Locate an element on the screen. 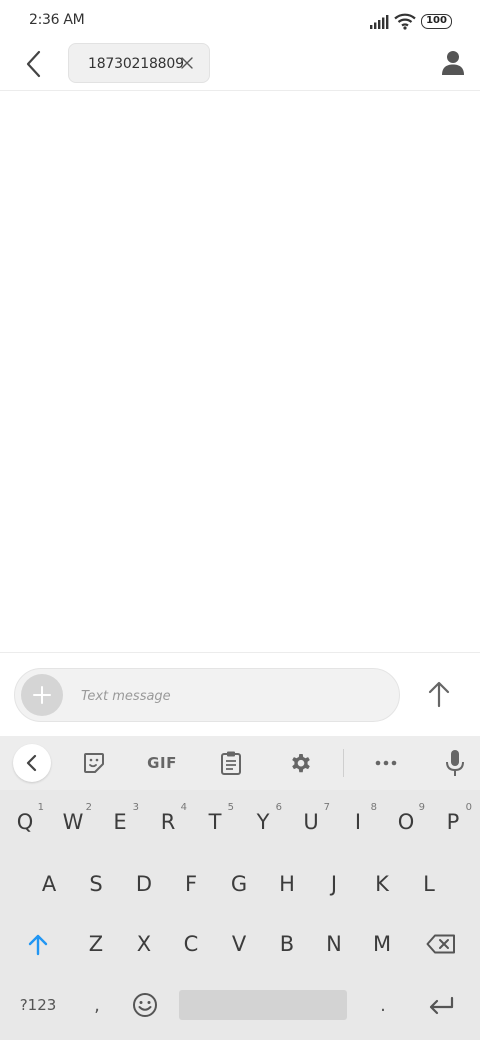 The image size is (480, 1040). key-label: P is located at coordinates (453, 822).